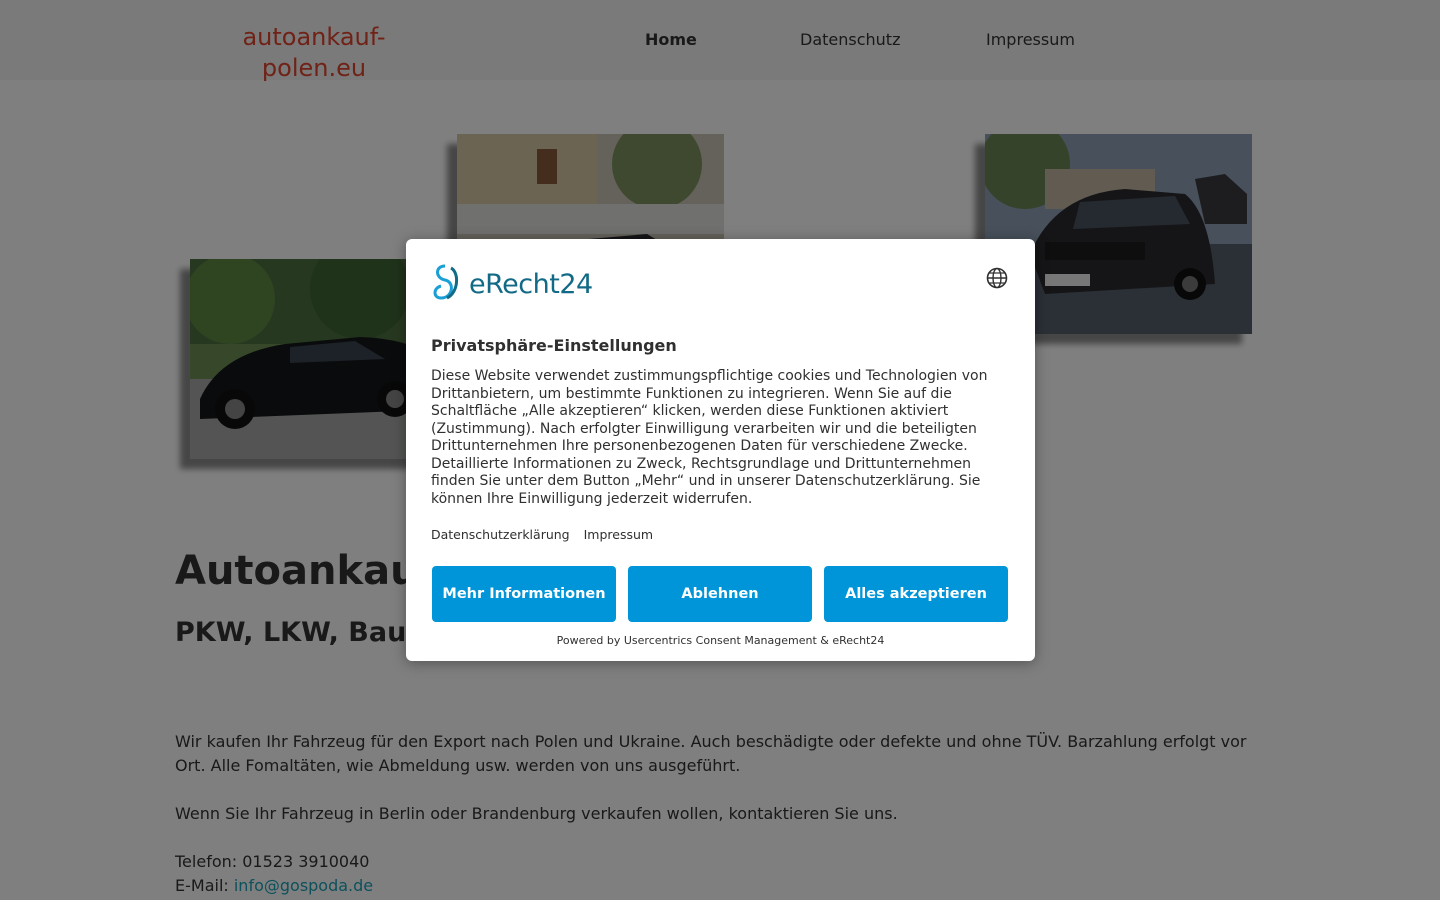  What do you see at coordinates (531, 284) in the screenshot?
I see `brand-name: eRecht24` at bounding box center [531, 284].